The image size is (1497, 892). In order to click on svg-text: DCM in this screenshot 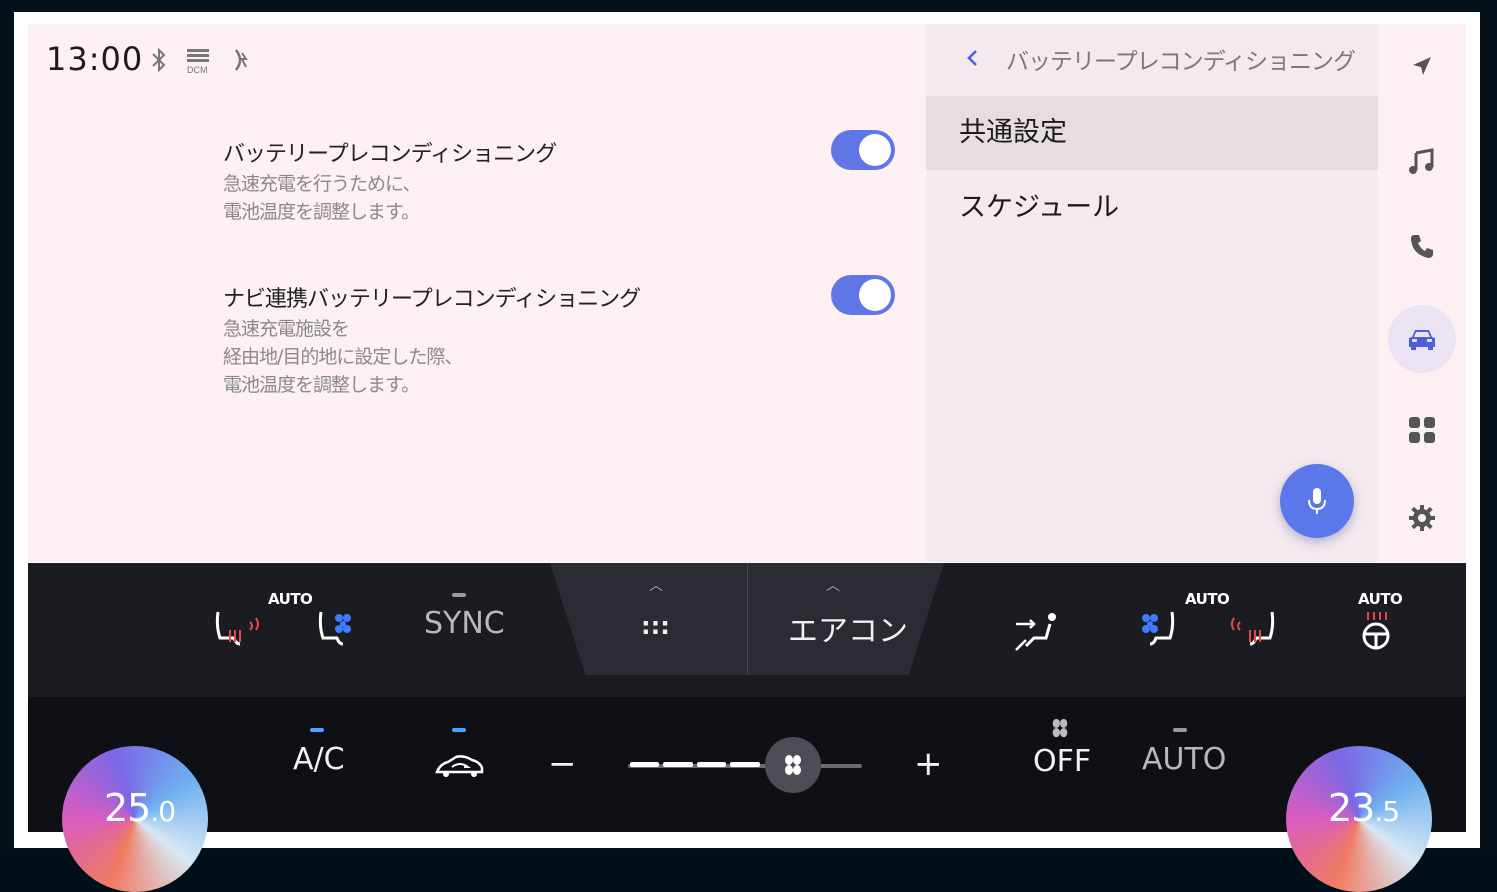, I will do `click(197, 70)`.